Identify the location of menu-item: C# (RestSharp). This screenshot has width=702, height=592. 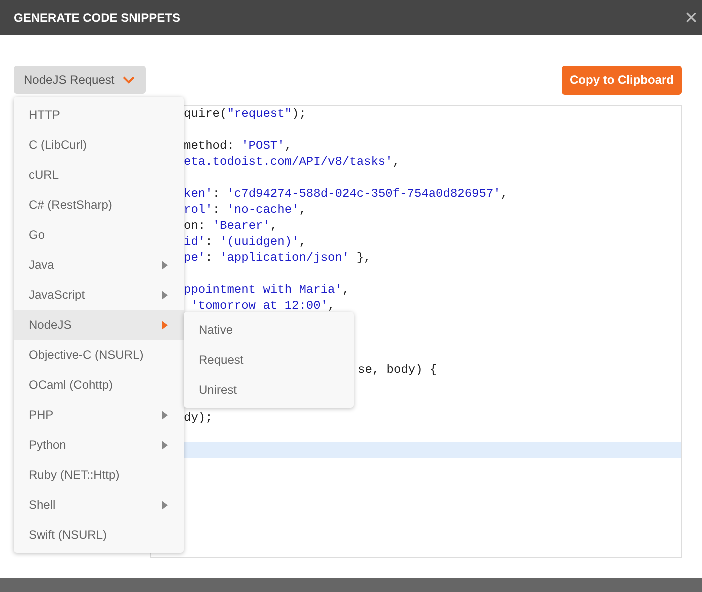
(99, 205).